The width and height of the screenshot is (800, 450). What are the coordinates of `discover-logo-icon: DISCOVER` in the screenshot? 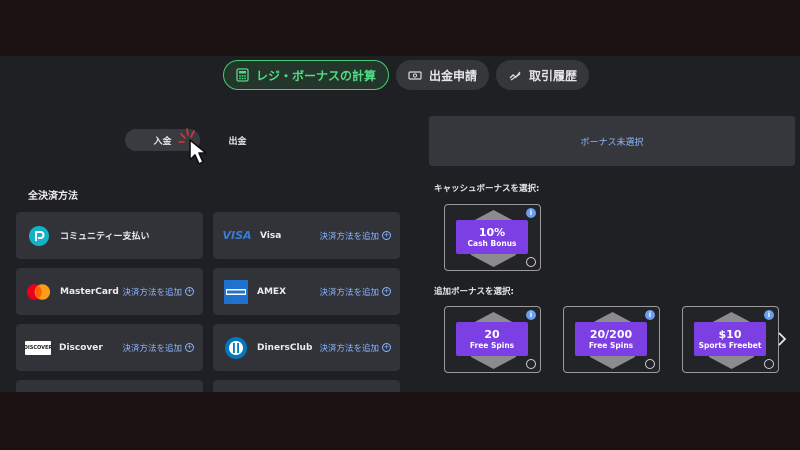 It's located at (38, 347).